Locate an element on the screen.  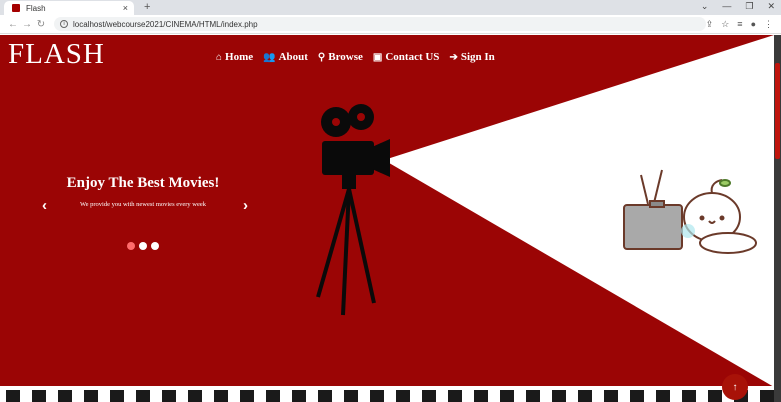
profile-icon: ● is located at coordinates (753, 24).